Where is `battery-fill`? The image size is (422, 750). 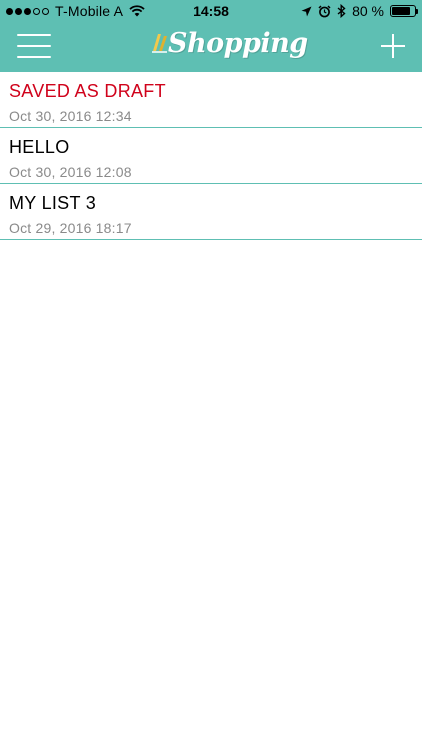
battery-fill is located at coordinates (401, 11).